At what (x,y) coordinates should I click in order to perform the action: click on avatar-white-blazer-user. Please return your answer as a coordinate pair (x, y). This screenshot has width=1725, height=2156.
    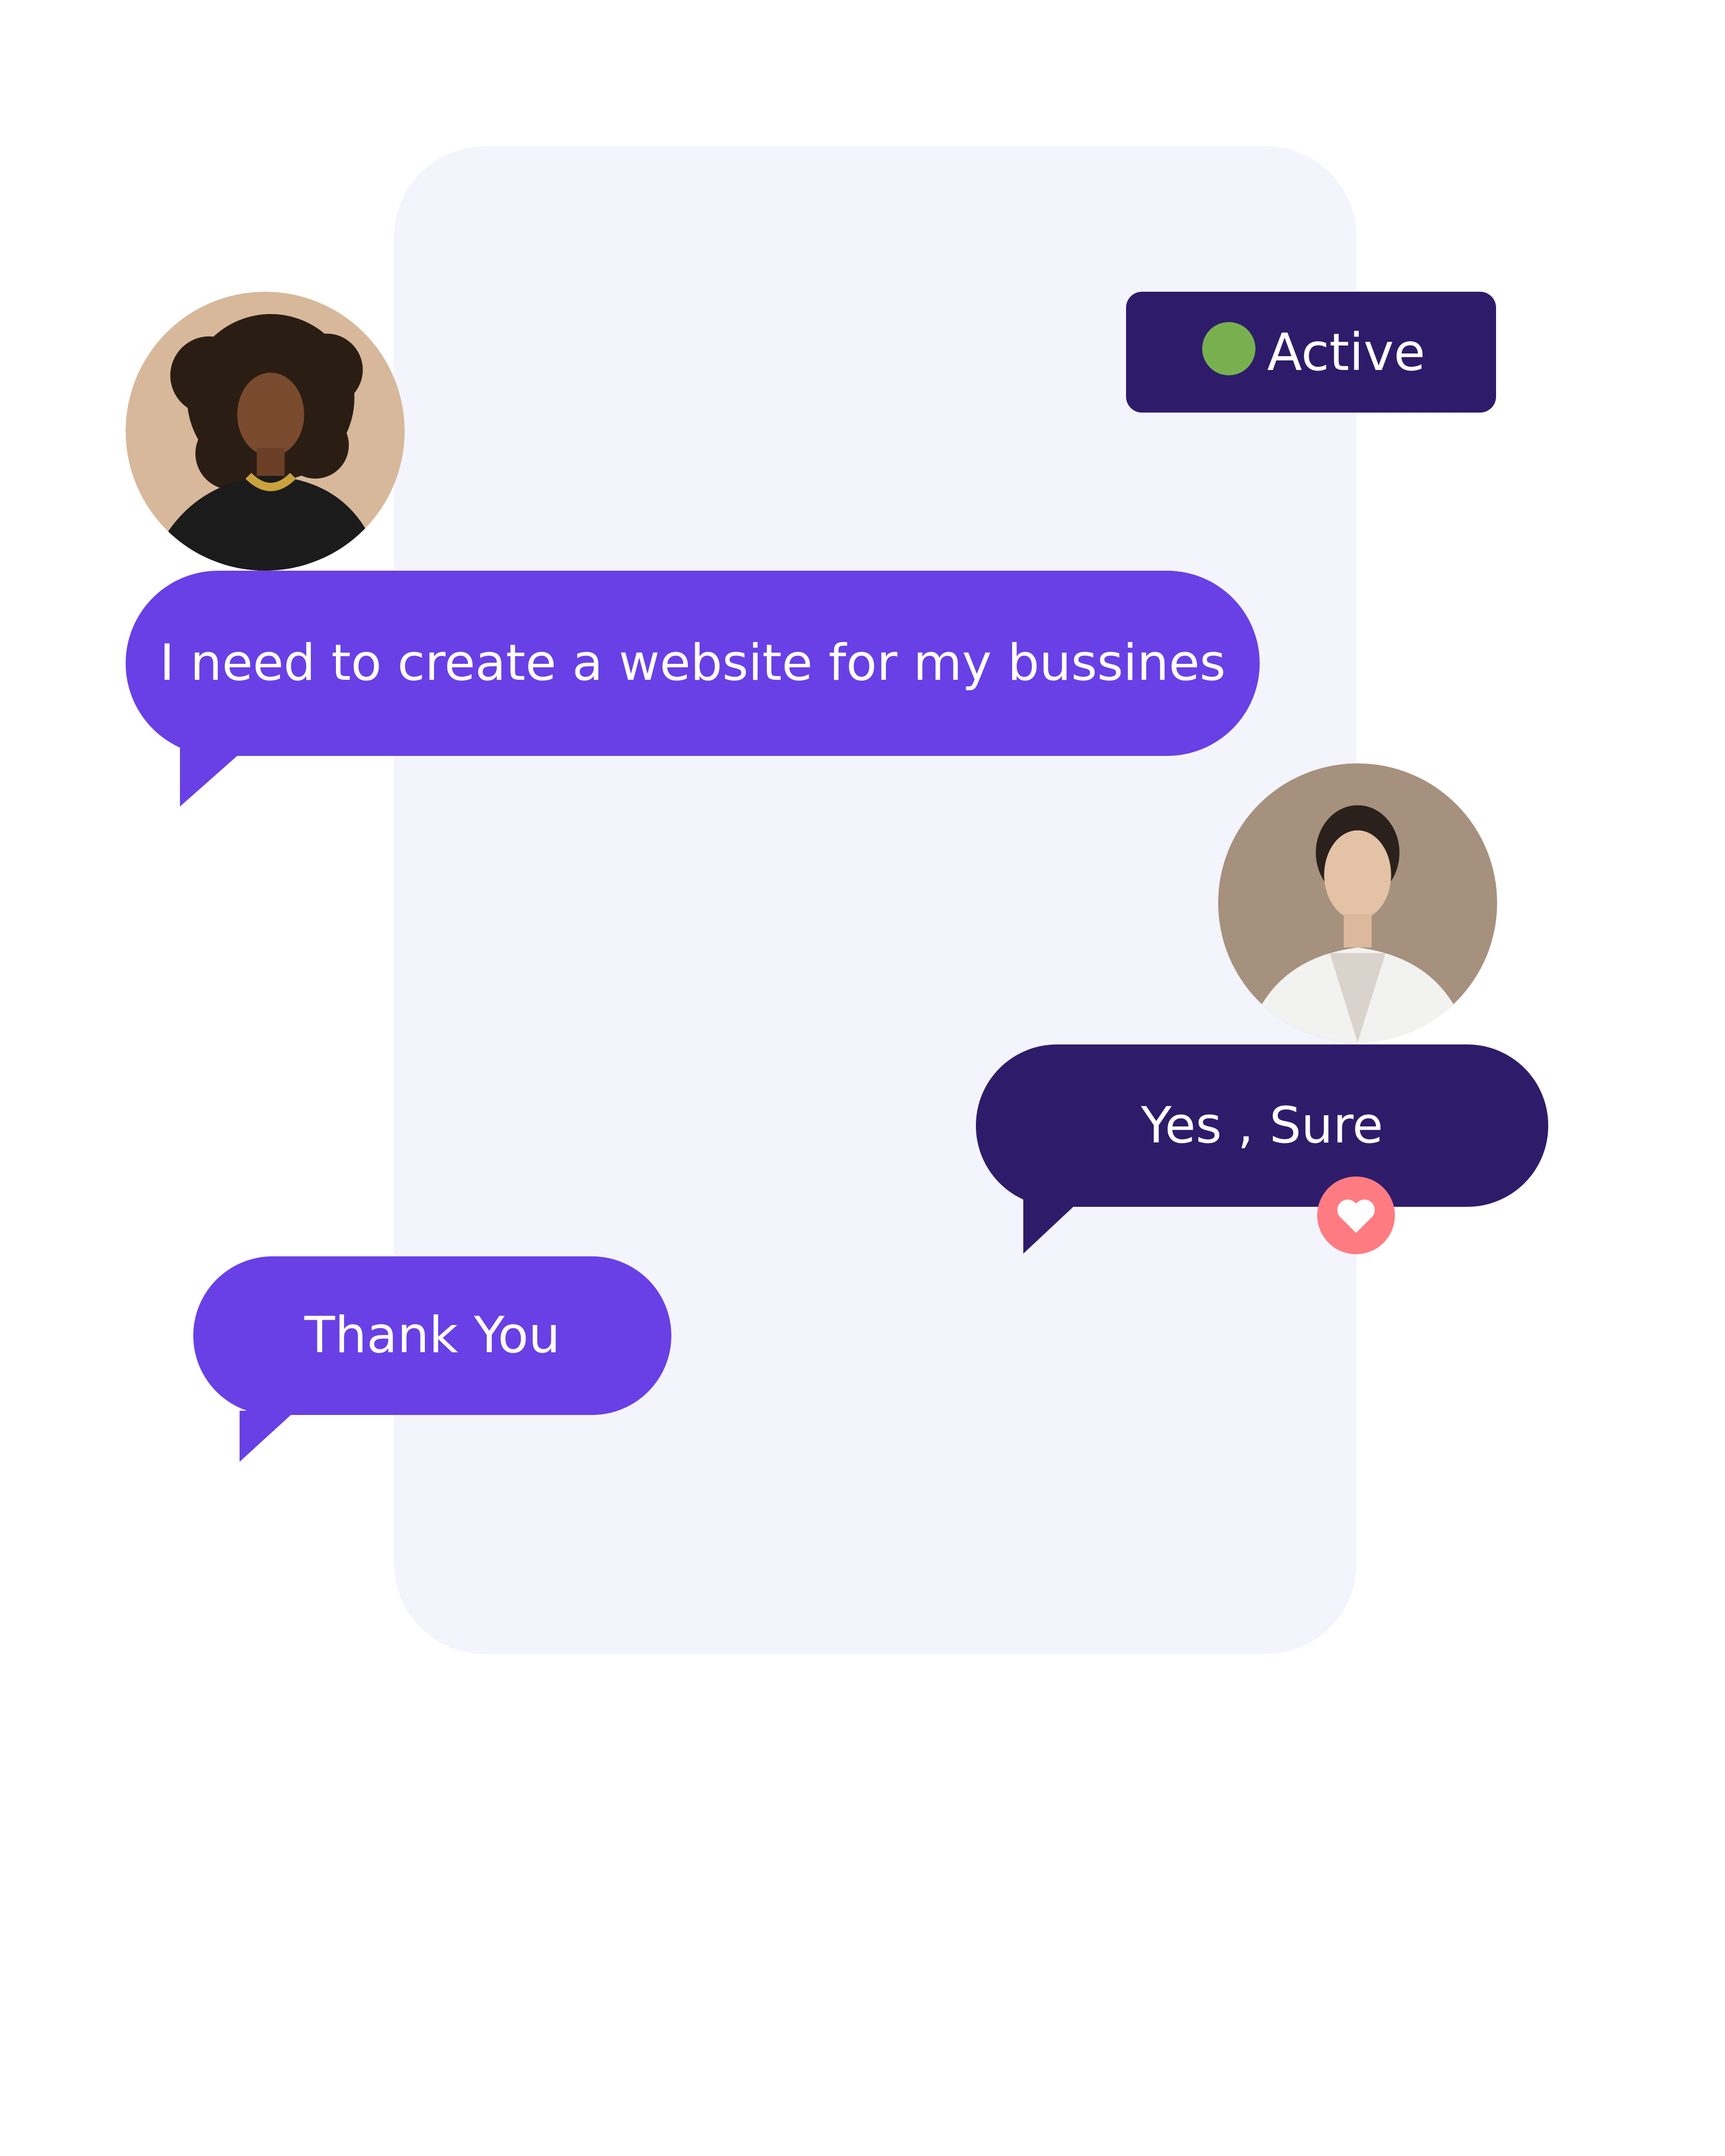
    Looking at the image, I should click on (1357, 902).